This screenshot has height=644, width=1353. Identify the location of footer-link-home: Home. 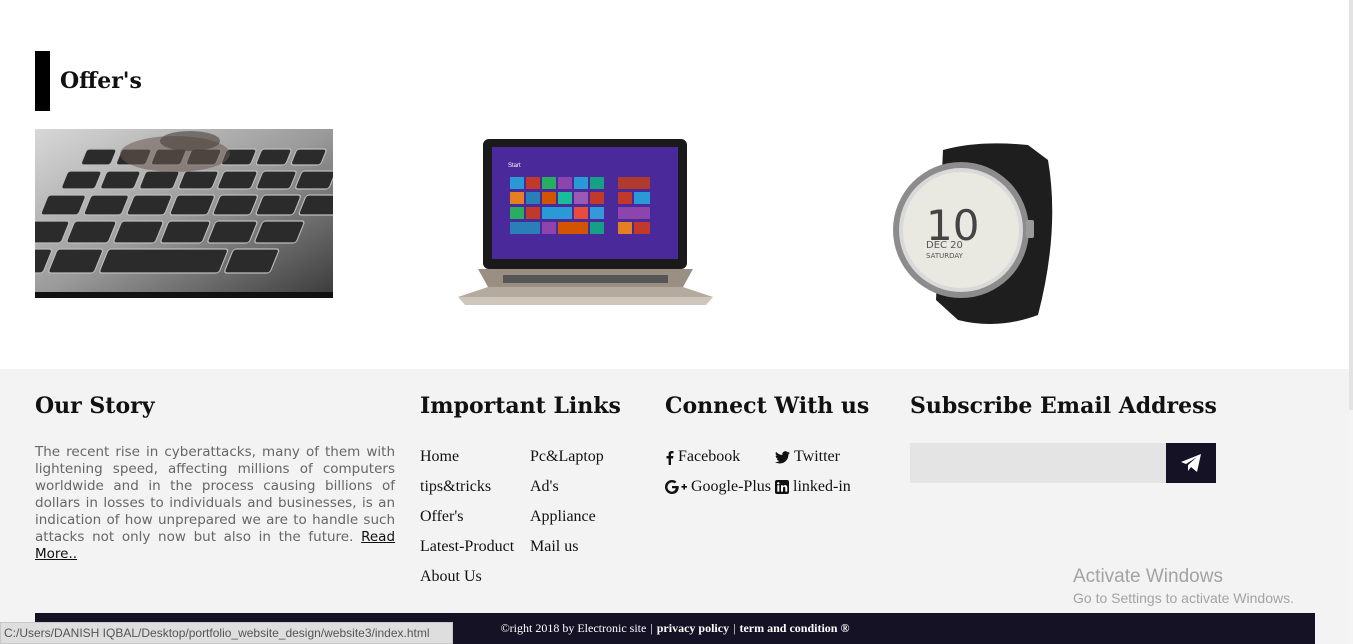
(475, 457).